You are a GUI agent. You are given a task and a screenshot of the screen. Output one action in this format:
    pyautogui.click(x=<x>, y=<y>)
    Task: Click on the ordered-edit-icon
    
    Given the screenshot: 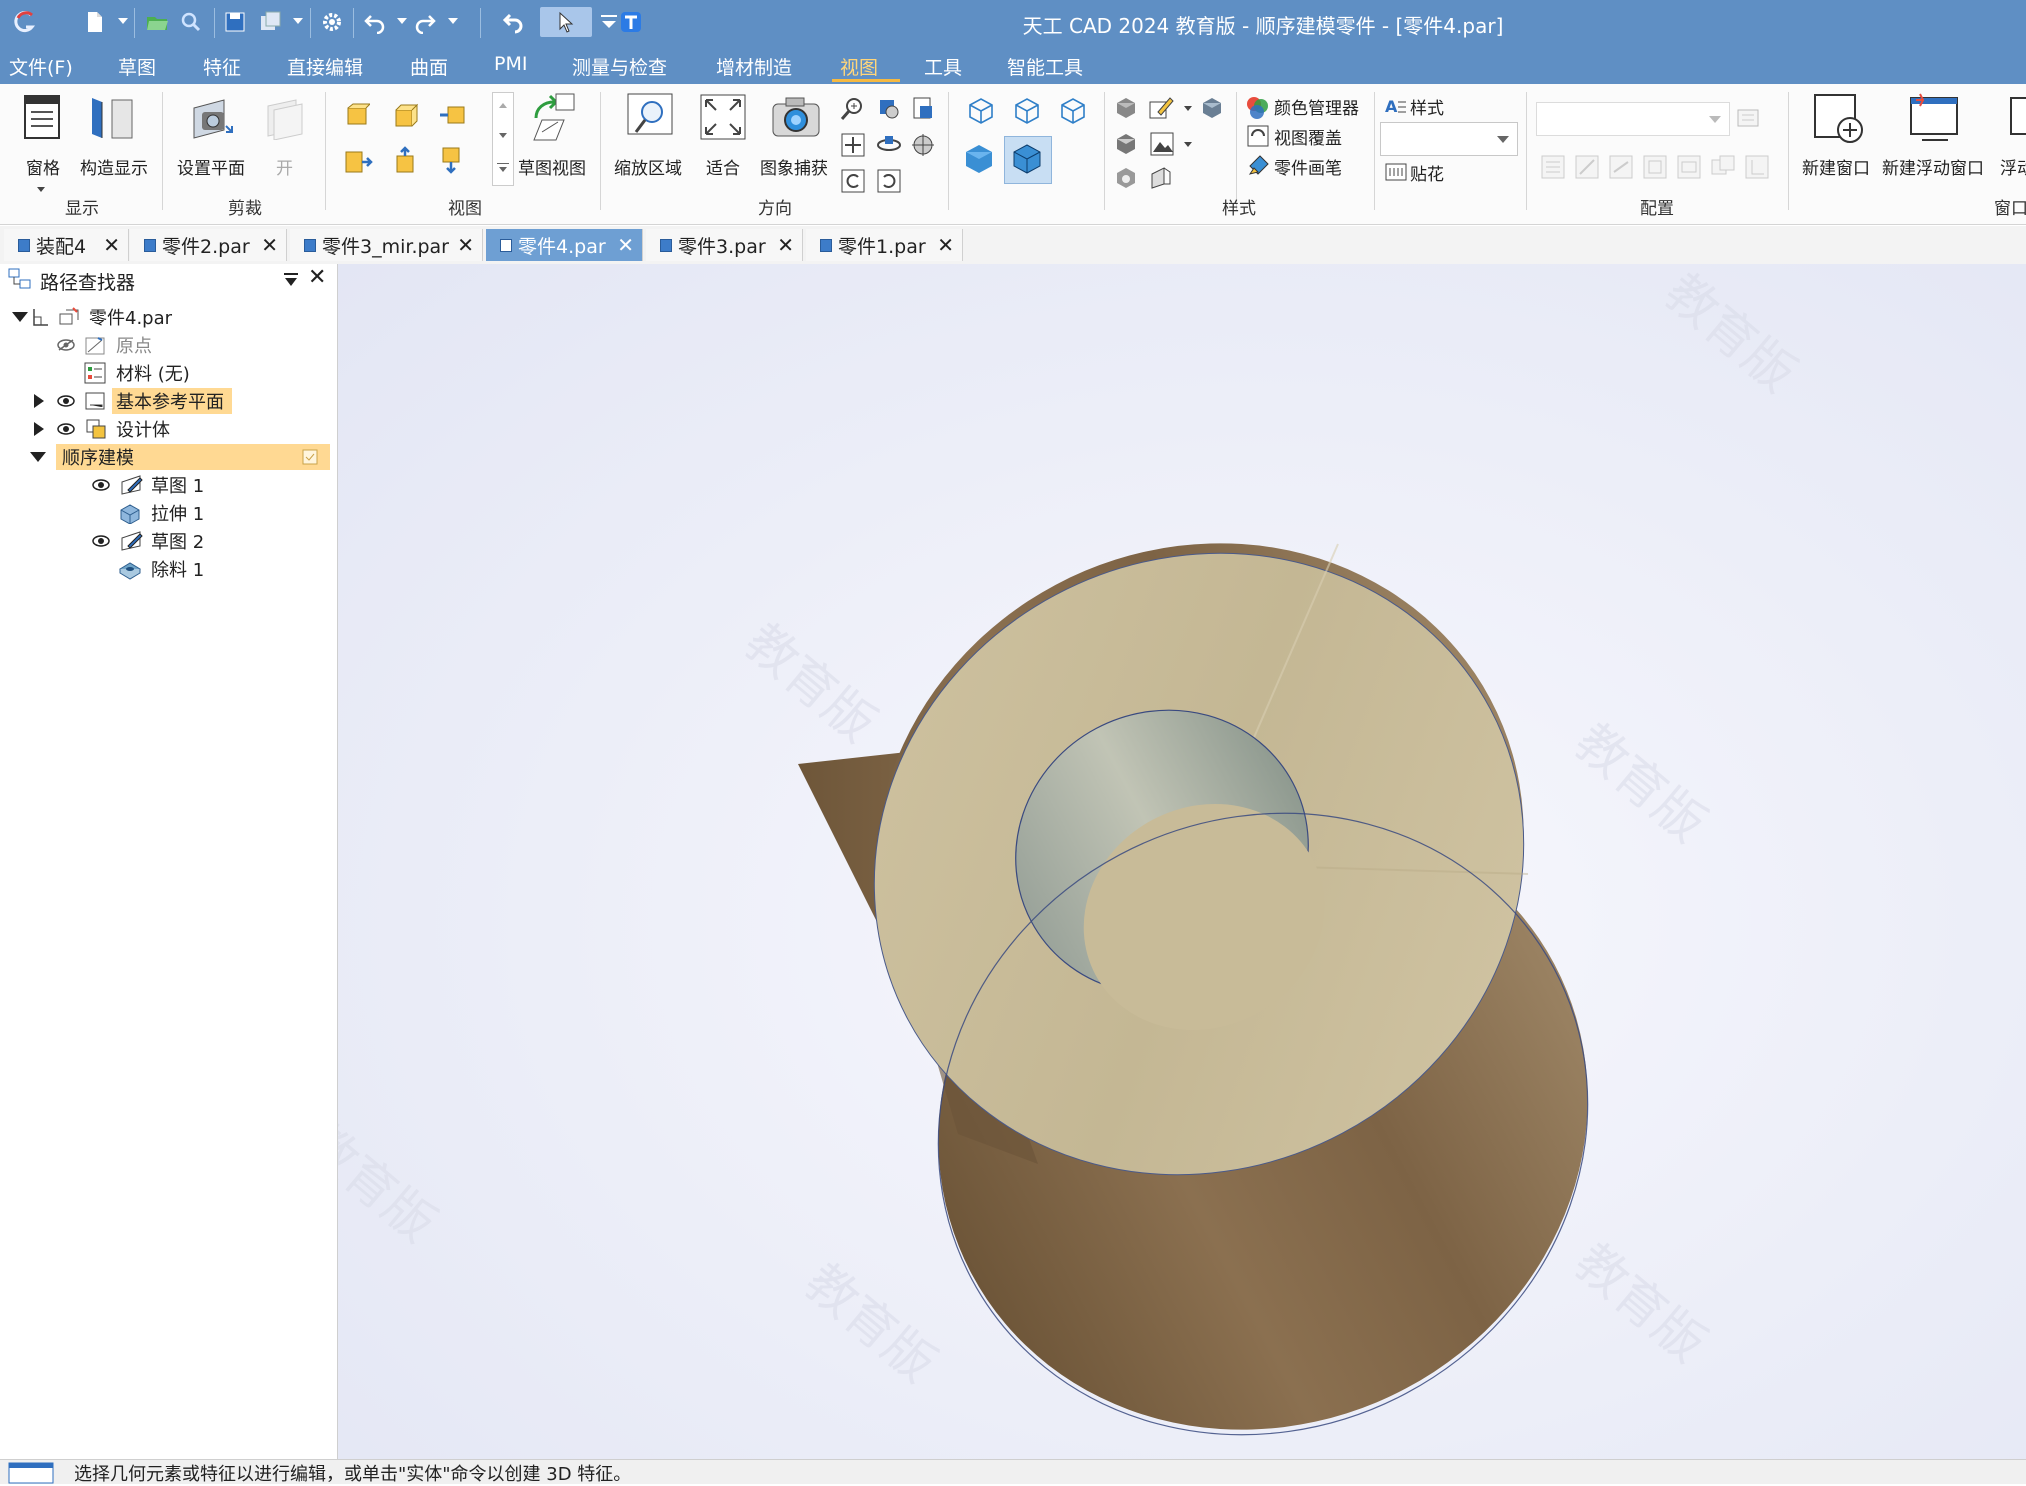 What is the action you would take?
    pyautogui.click(x=310, y=457)
    